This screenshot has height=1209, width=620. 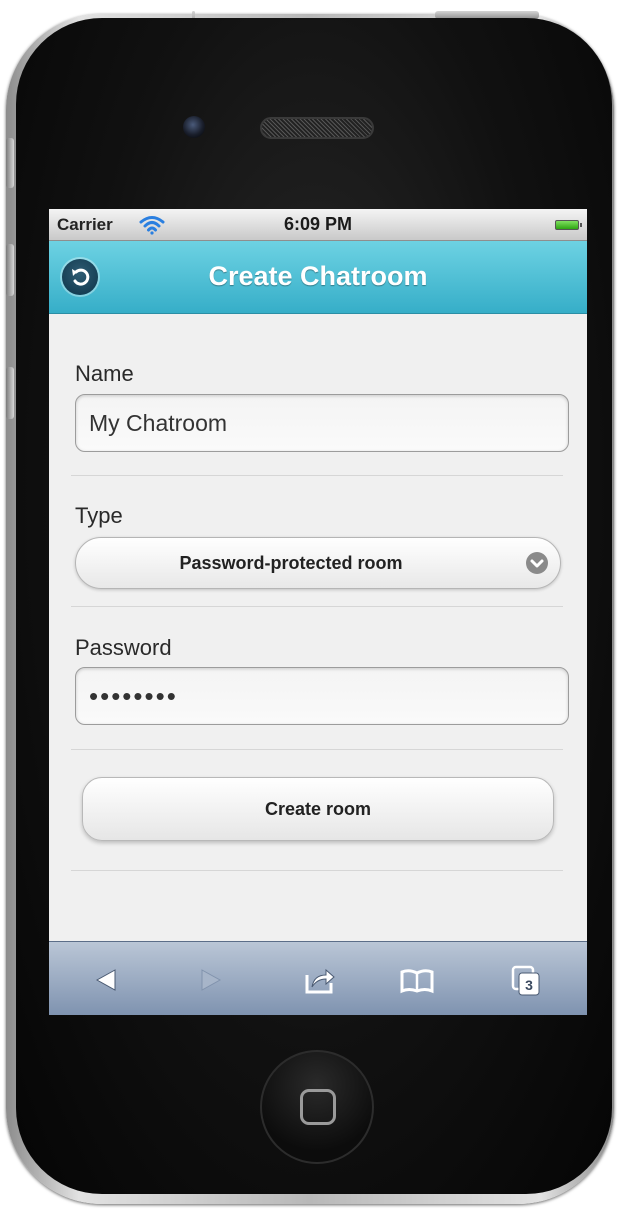 What do you see at coordinates (10, 163) in the screenshot?
I see `mute-switch` at bounding box center [10, 163].